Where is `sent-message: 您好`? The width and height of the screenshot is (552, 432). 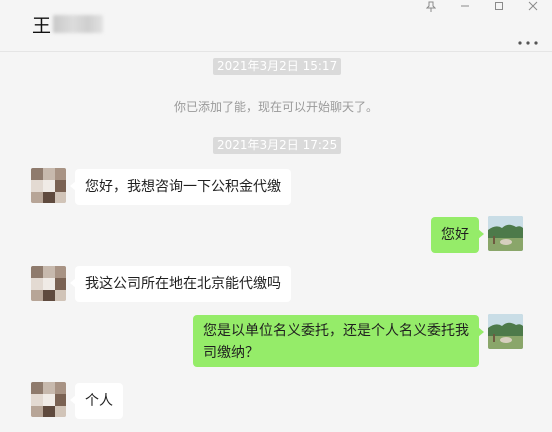
sent-message: 您好 is located at coordinates (457, 235).